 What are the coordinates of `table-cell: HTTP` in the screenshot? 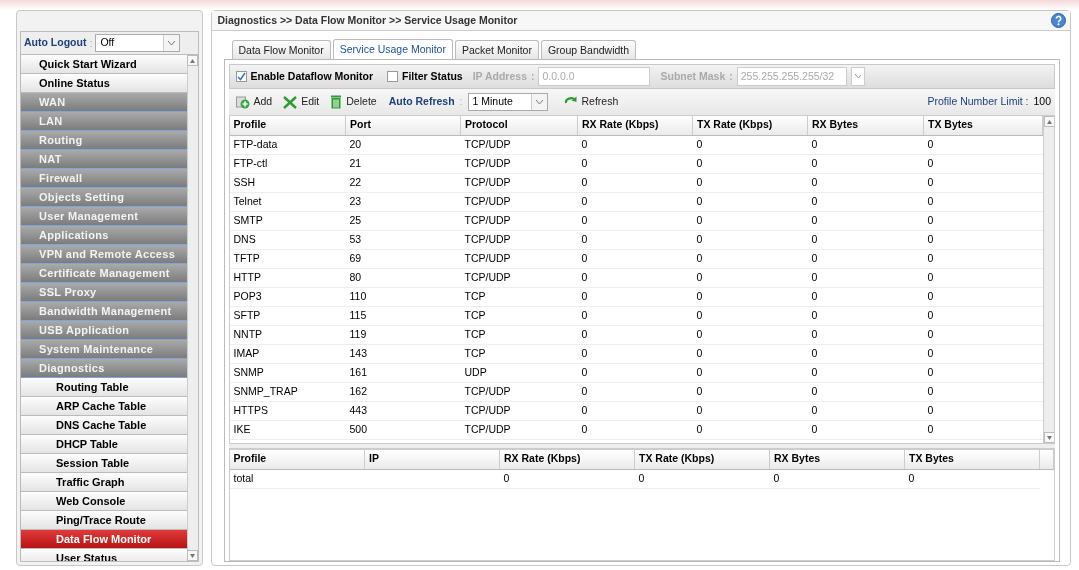 It's located at (247, 276).